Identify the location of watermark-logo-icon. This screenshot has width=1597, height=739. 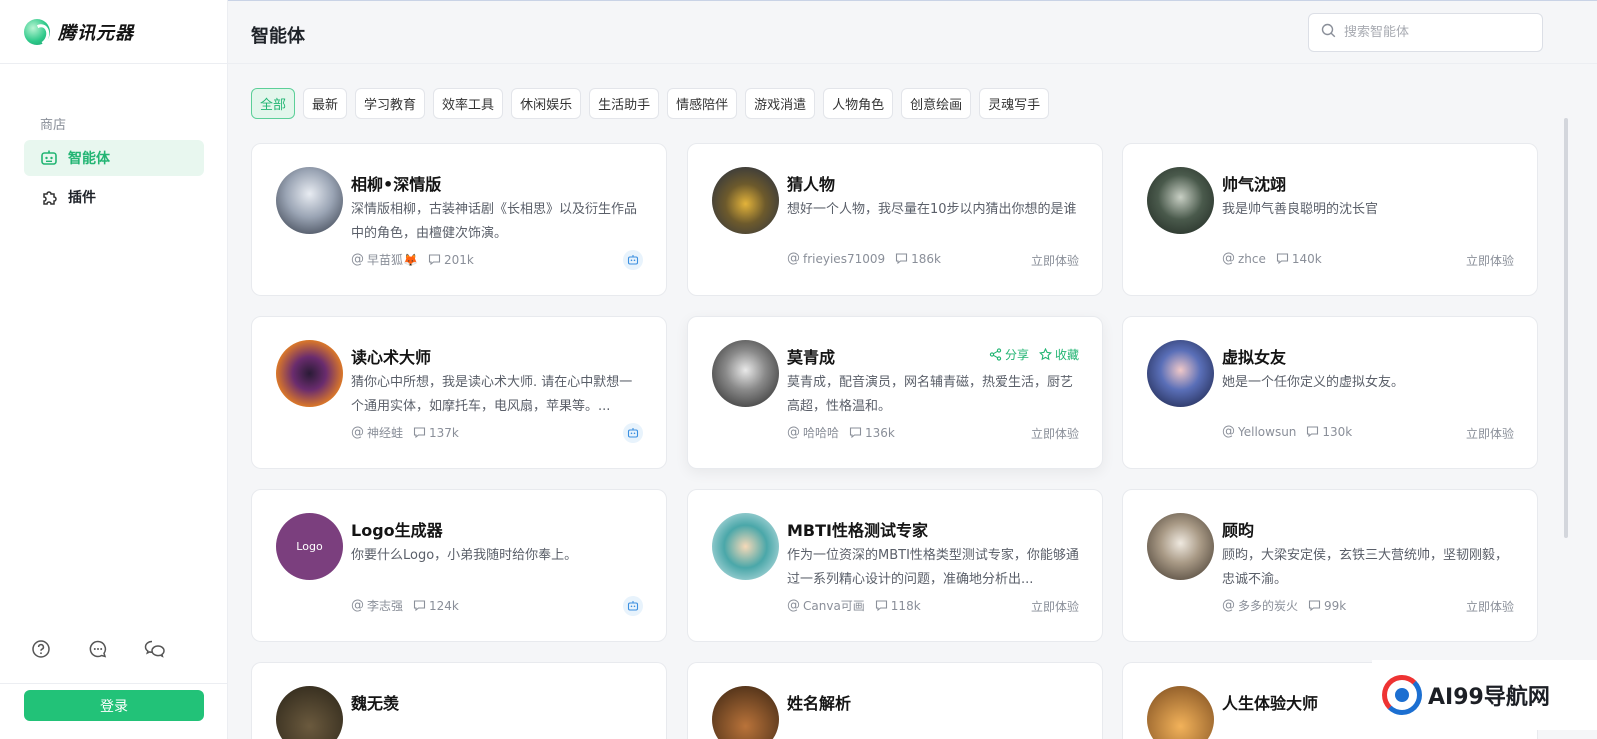
(1402, 695).